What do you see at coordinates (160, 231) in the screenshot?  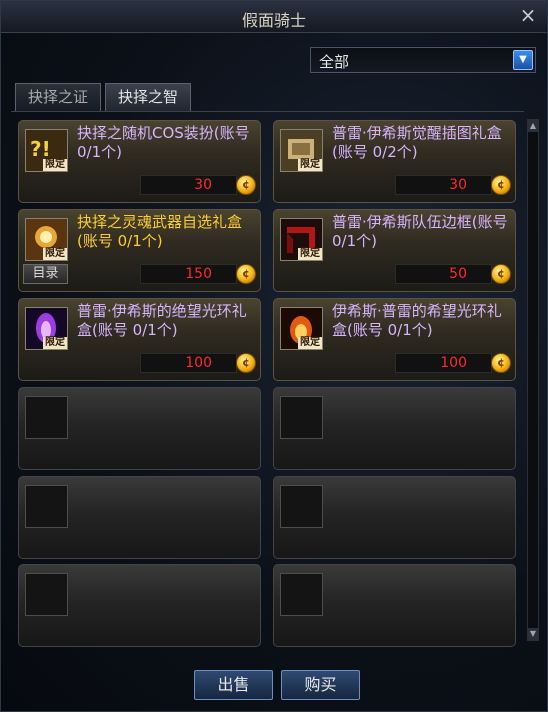 I see `item-name: 抉择之灵魂武器自选礼盒(账号 0/1个)` at bounding box center [160, 231].